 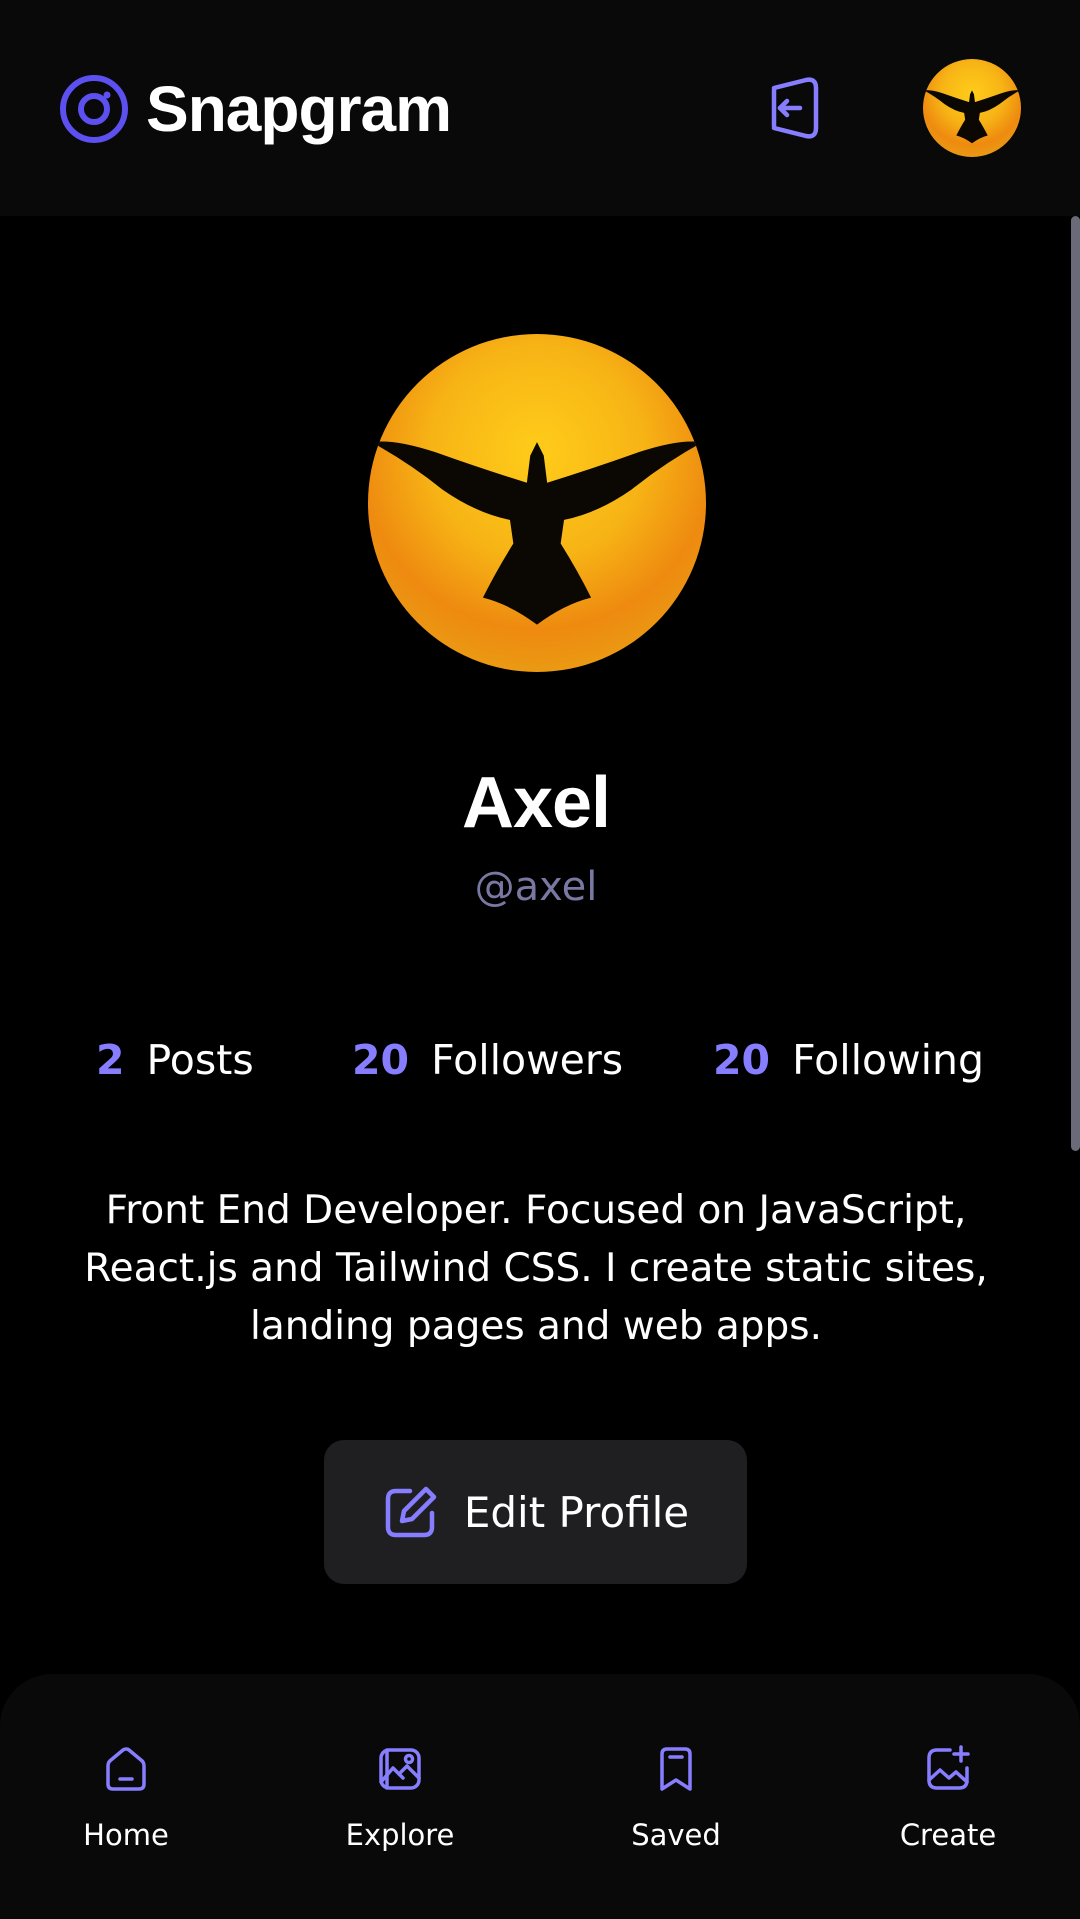 I want to click on nav-saved-label: Saved, so click(x=676, y=1835).